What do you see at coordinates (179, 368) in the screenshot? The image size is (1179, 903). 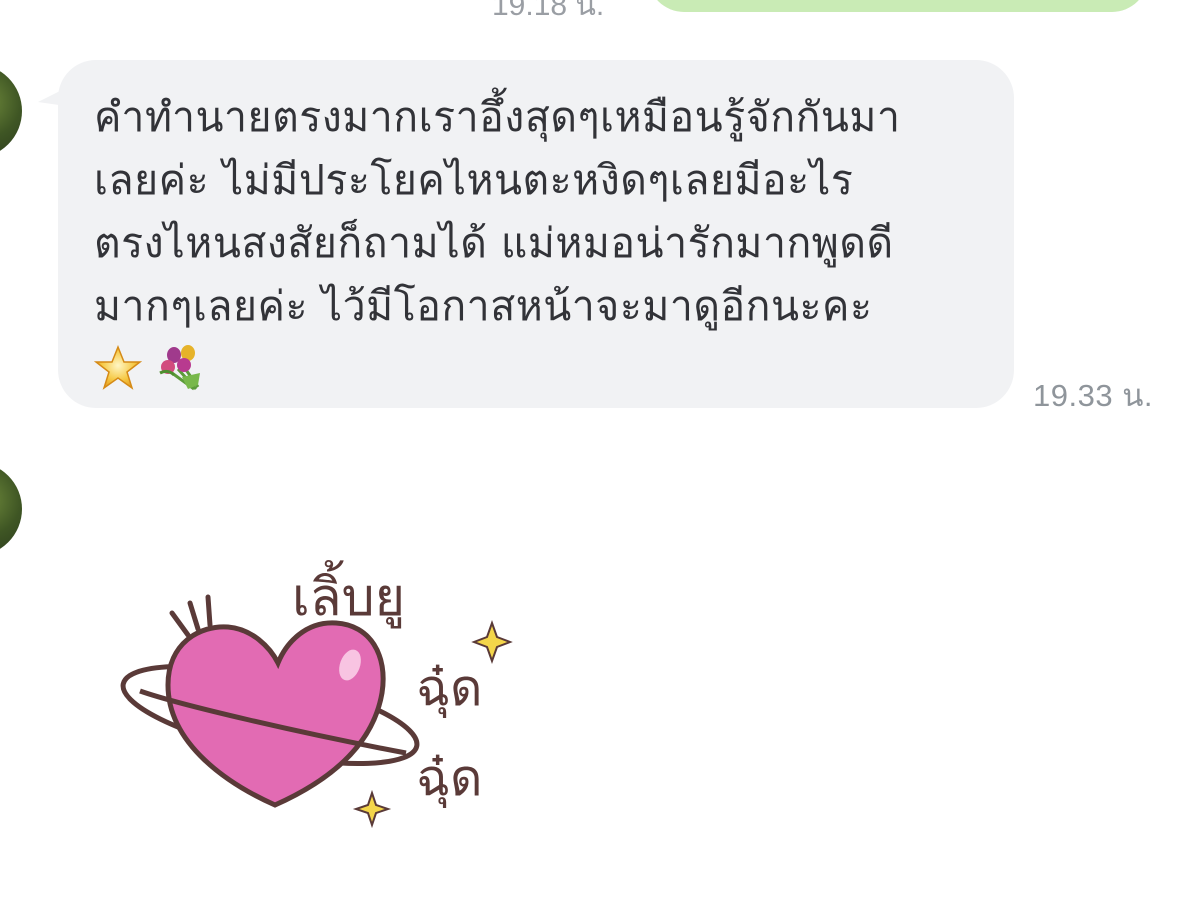 I see `bouquet-emoji` at bounding box center [179, 368].